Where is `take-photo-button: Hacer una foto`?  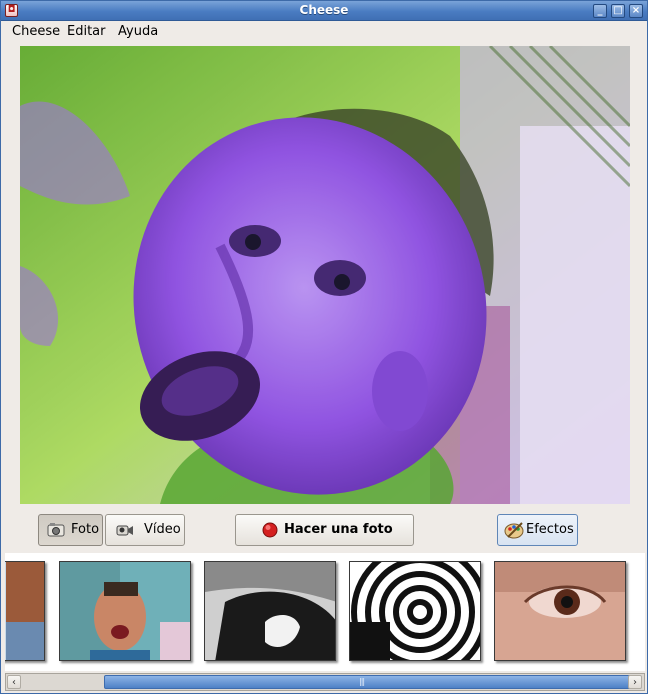
take-photo-button: Hacer una foto is located at coordinates (324, 530).